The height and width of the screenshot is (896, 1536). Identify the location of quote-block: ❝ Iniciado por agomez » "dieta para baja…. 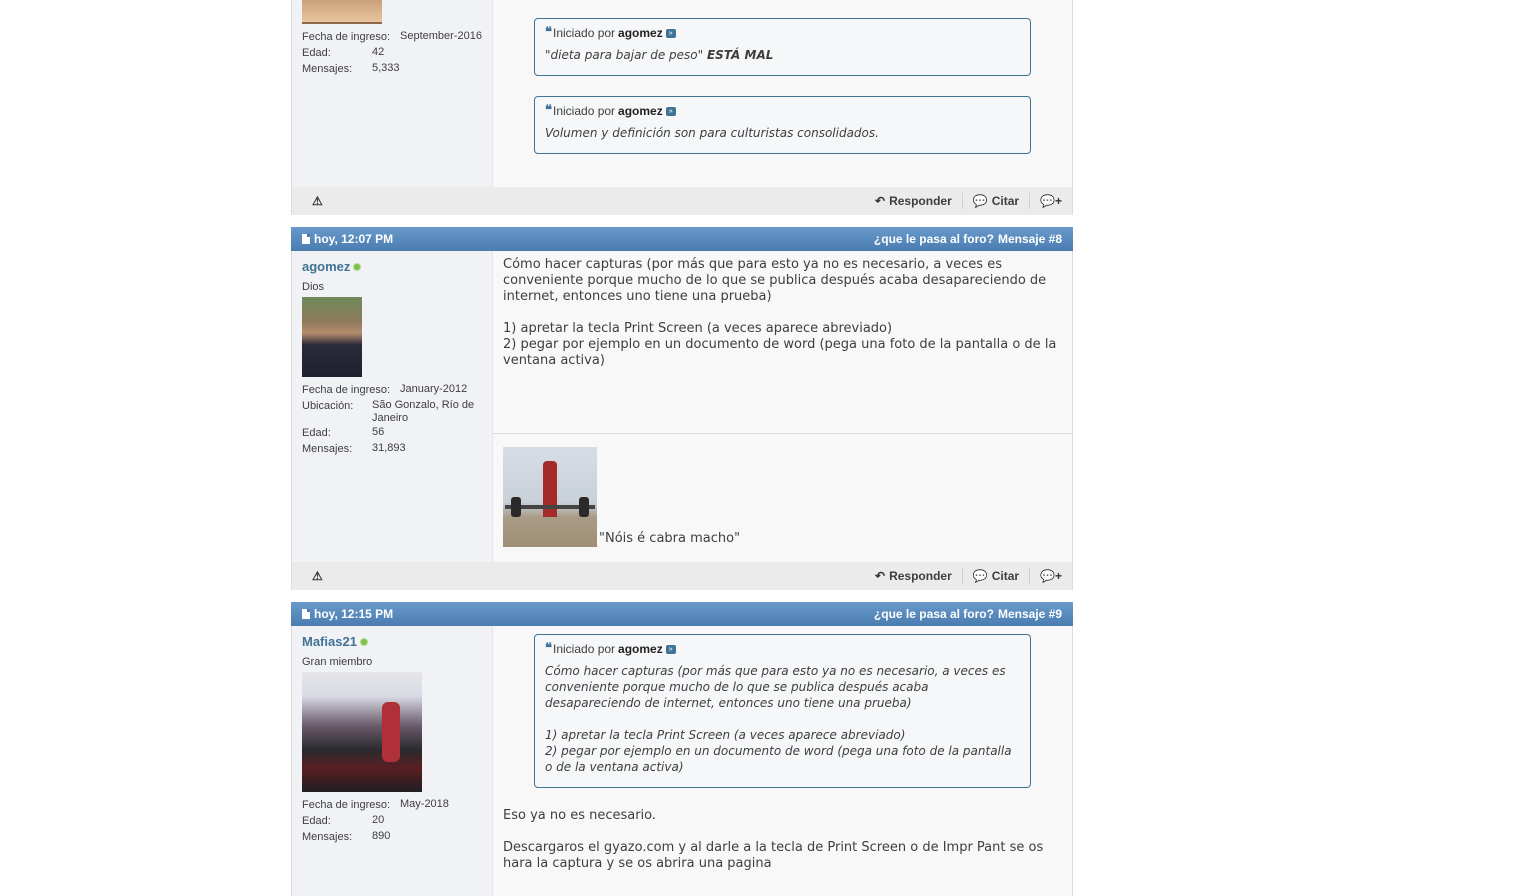
(782, 47).